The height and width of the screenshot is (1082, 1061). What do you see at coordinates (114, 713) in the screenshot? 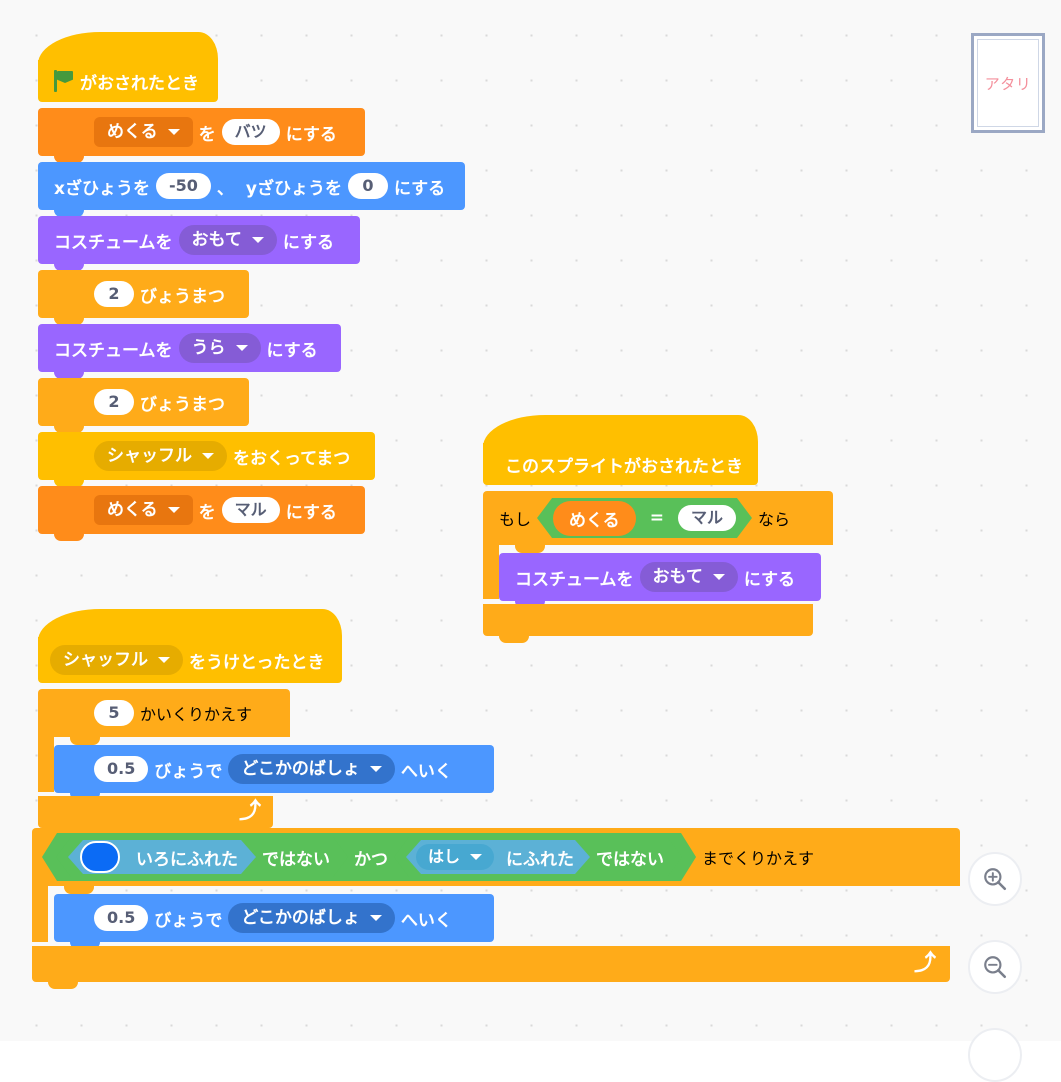
I see `repeat-count-input: 5` at bounding box center [114, 713].